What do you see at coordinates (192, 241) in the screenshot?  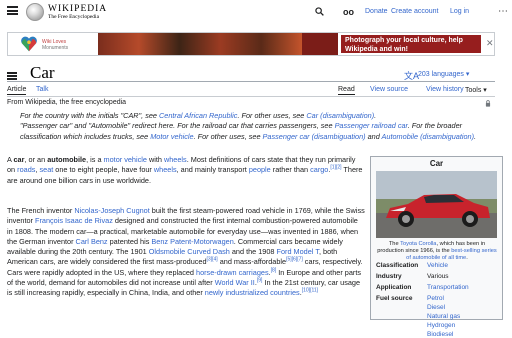 I see `inline-link: Benz Patent-Motorwagen` at bounding box center [192, 241].